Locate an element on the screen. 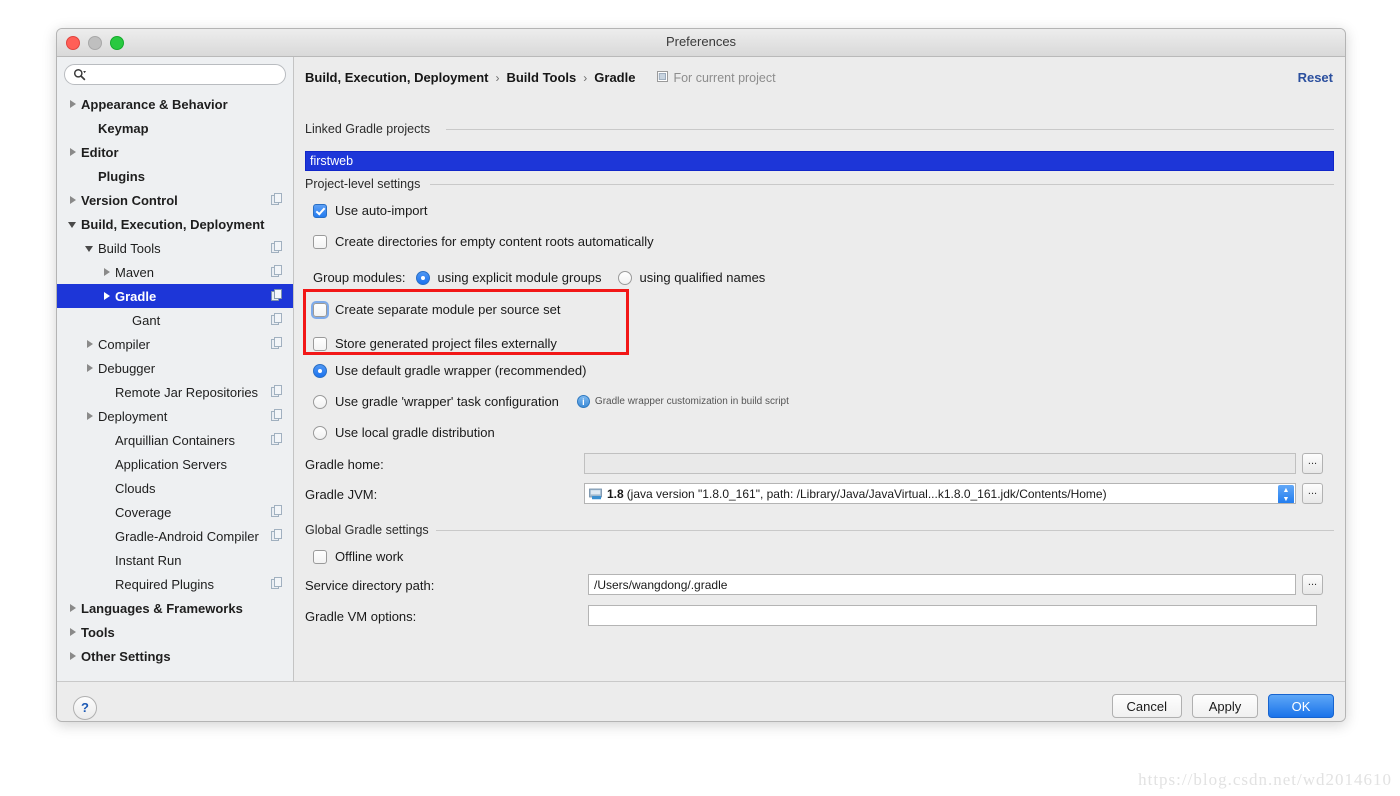  sidebar-item-tools: Tools is located at coordinates (175, 632).